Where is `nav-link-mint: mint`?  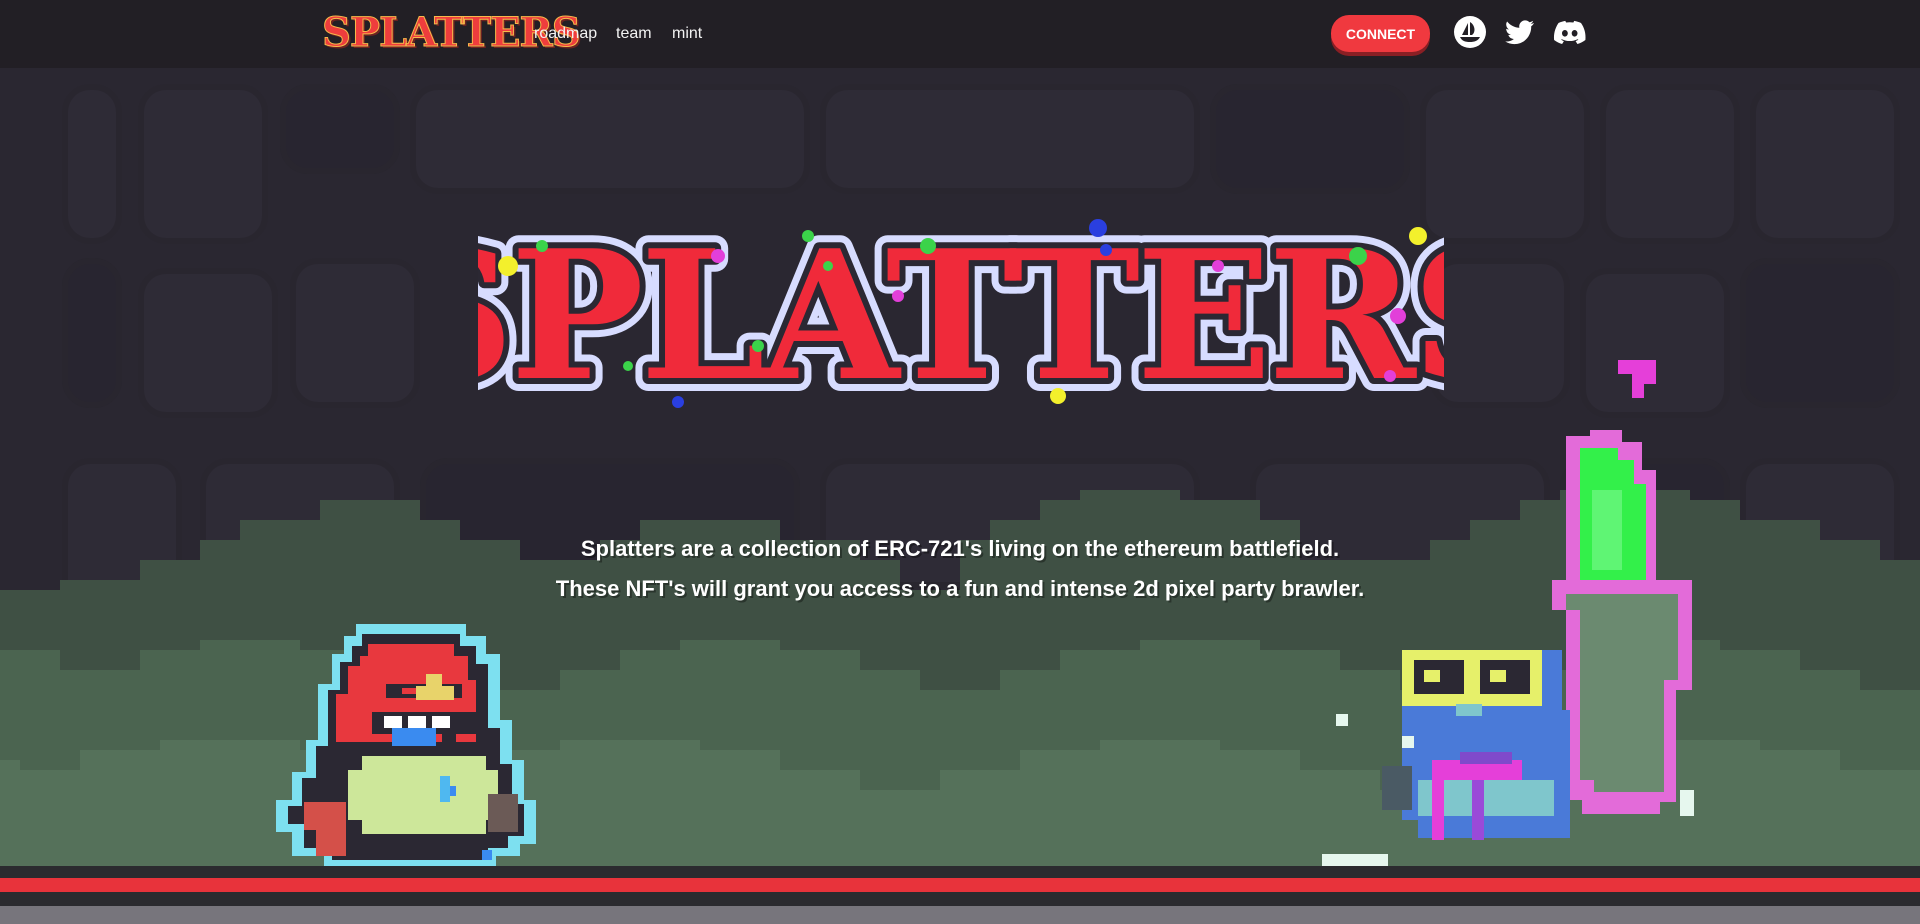 nav-link-mint: mint is located at coordinates (687, 34).